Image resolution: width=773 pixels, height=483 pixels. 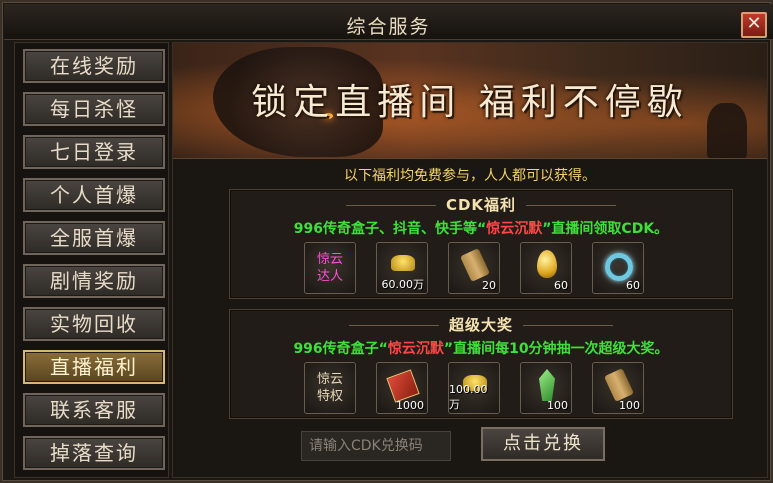 What do you see at coordinates (468, 397) in the screenshot?
I see `reward-qty: 100.00万` at bounding box center [468, 397].